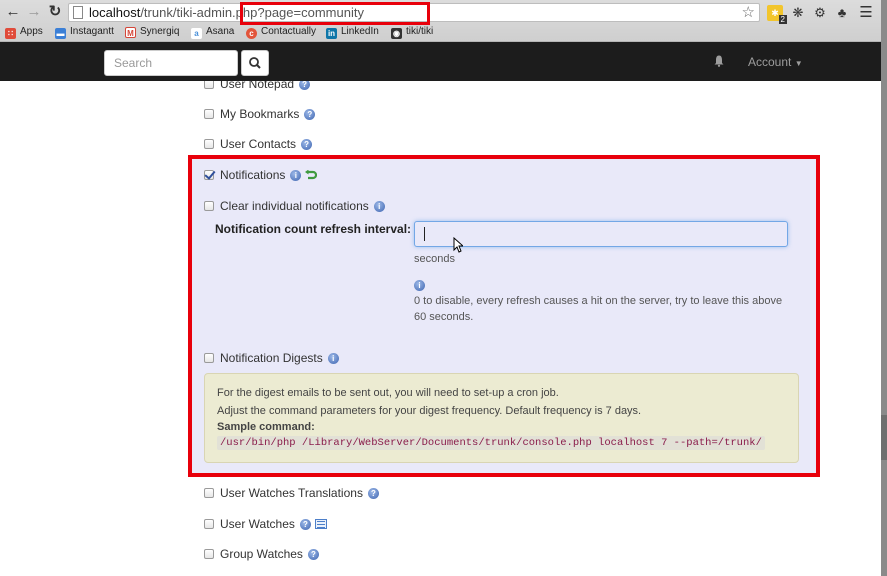  Describe the element at coordinates (866, 13) in the screenshot. I see `menu-icon: ☰` at that location.